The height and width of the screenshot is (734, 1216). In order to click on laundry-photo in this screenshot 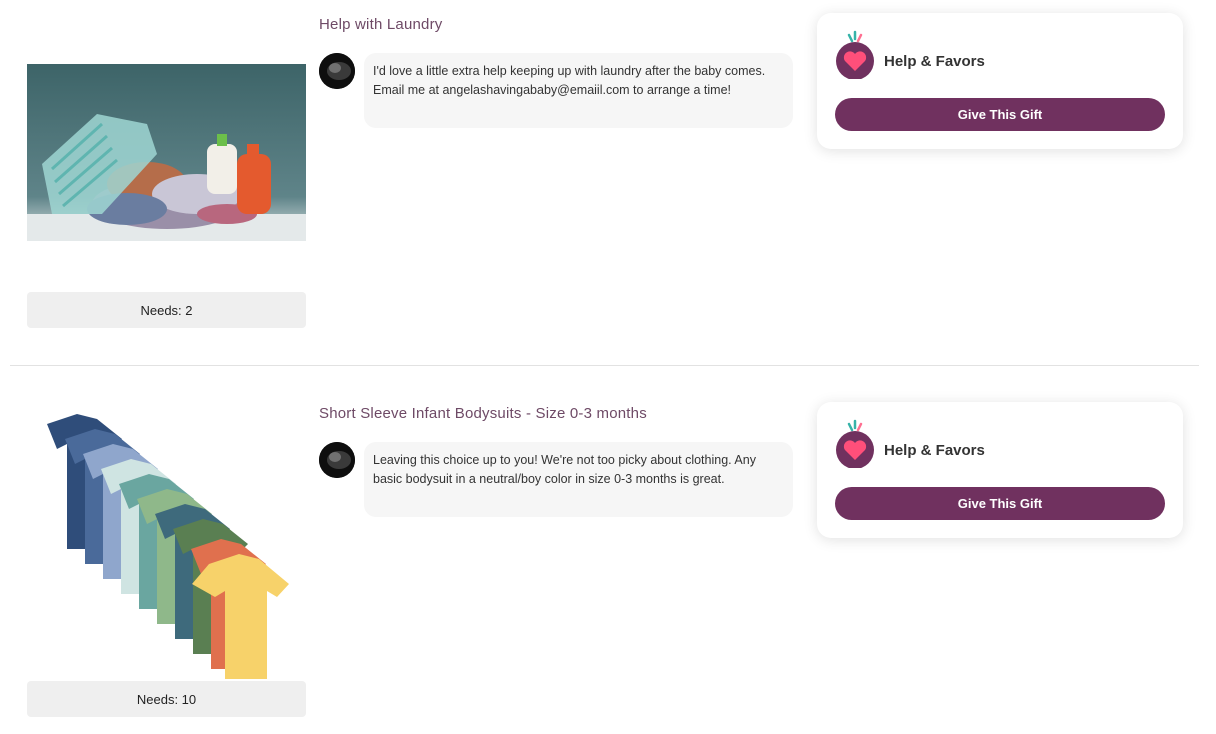, I will do `click(166, 152)`.